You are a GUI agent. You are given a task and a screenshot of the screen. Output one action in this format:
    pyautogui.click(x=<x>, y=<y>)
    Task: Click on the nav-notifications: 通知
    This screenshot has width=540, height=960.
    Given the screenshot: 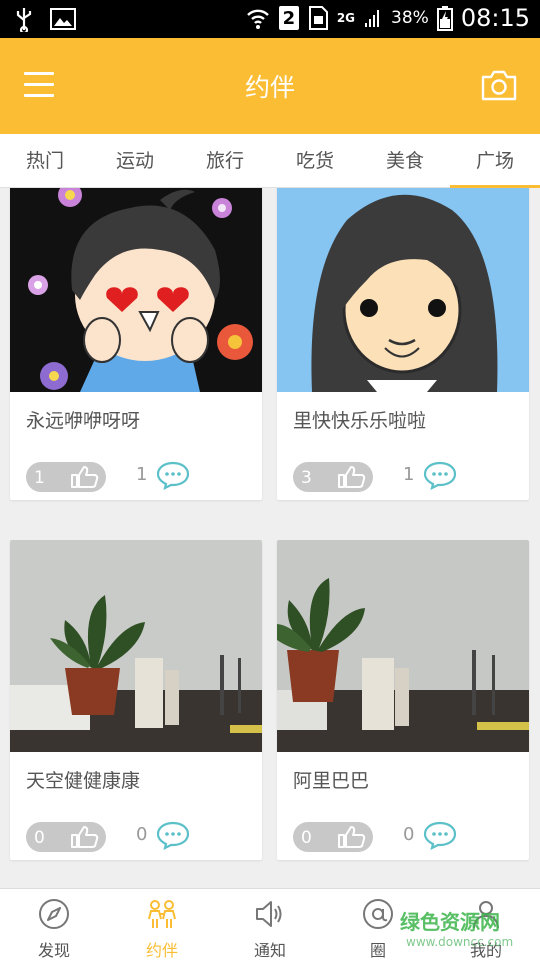 What is the action you would take?
    pyautogui.click(x=270, y=924)
    